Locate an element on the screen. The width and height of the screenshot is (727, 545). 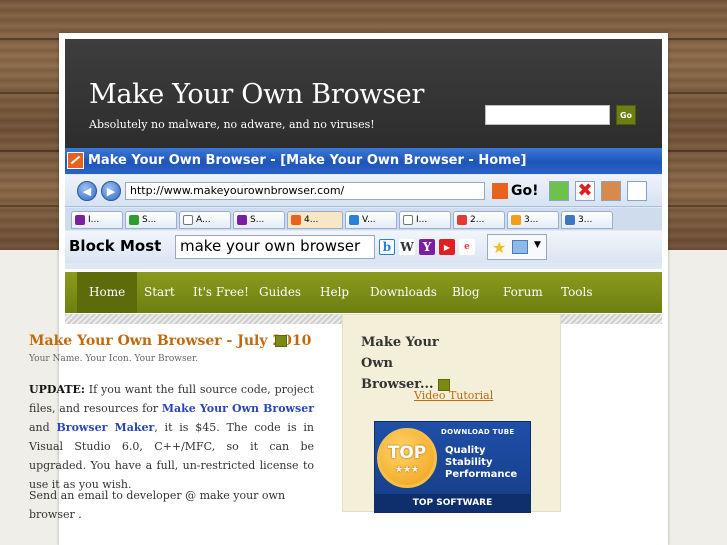
youtube-icon: ▶ is located at coordinates (447, 247).